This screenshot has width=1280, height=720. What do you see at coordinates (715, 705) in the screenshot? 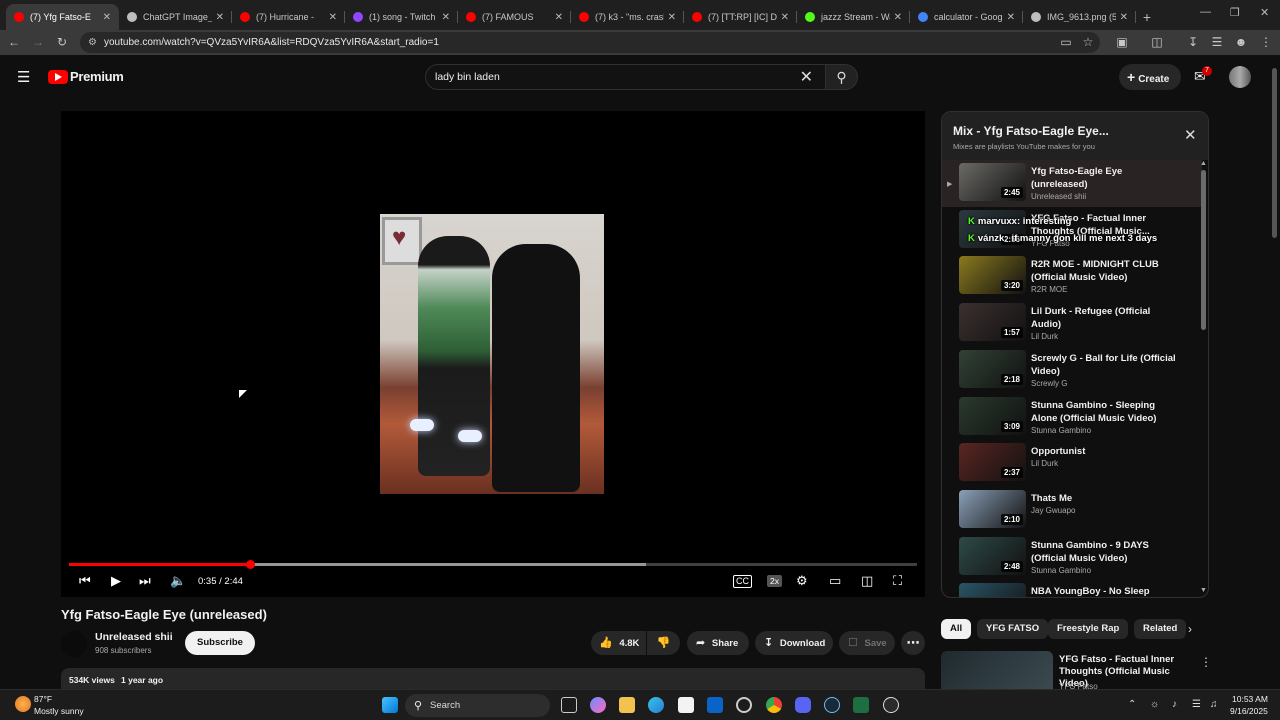
I see `outlook-icon` at bounding box center [715, 705].